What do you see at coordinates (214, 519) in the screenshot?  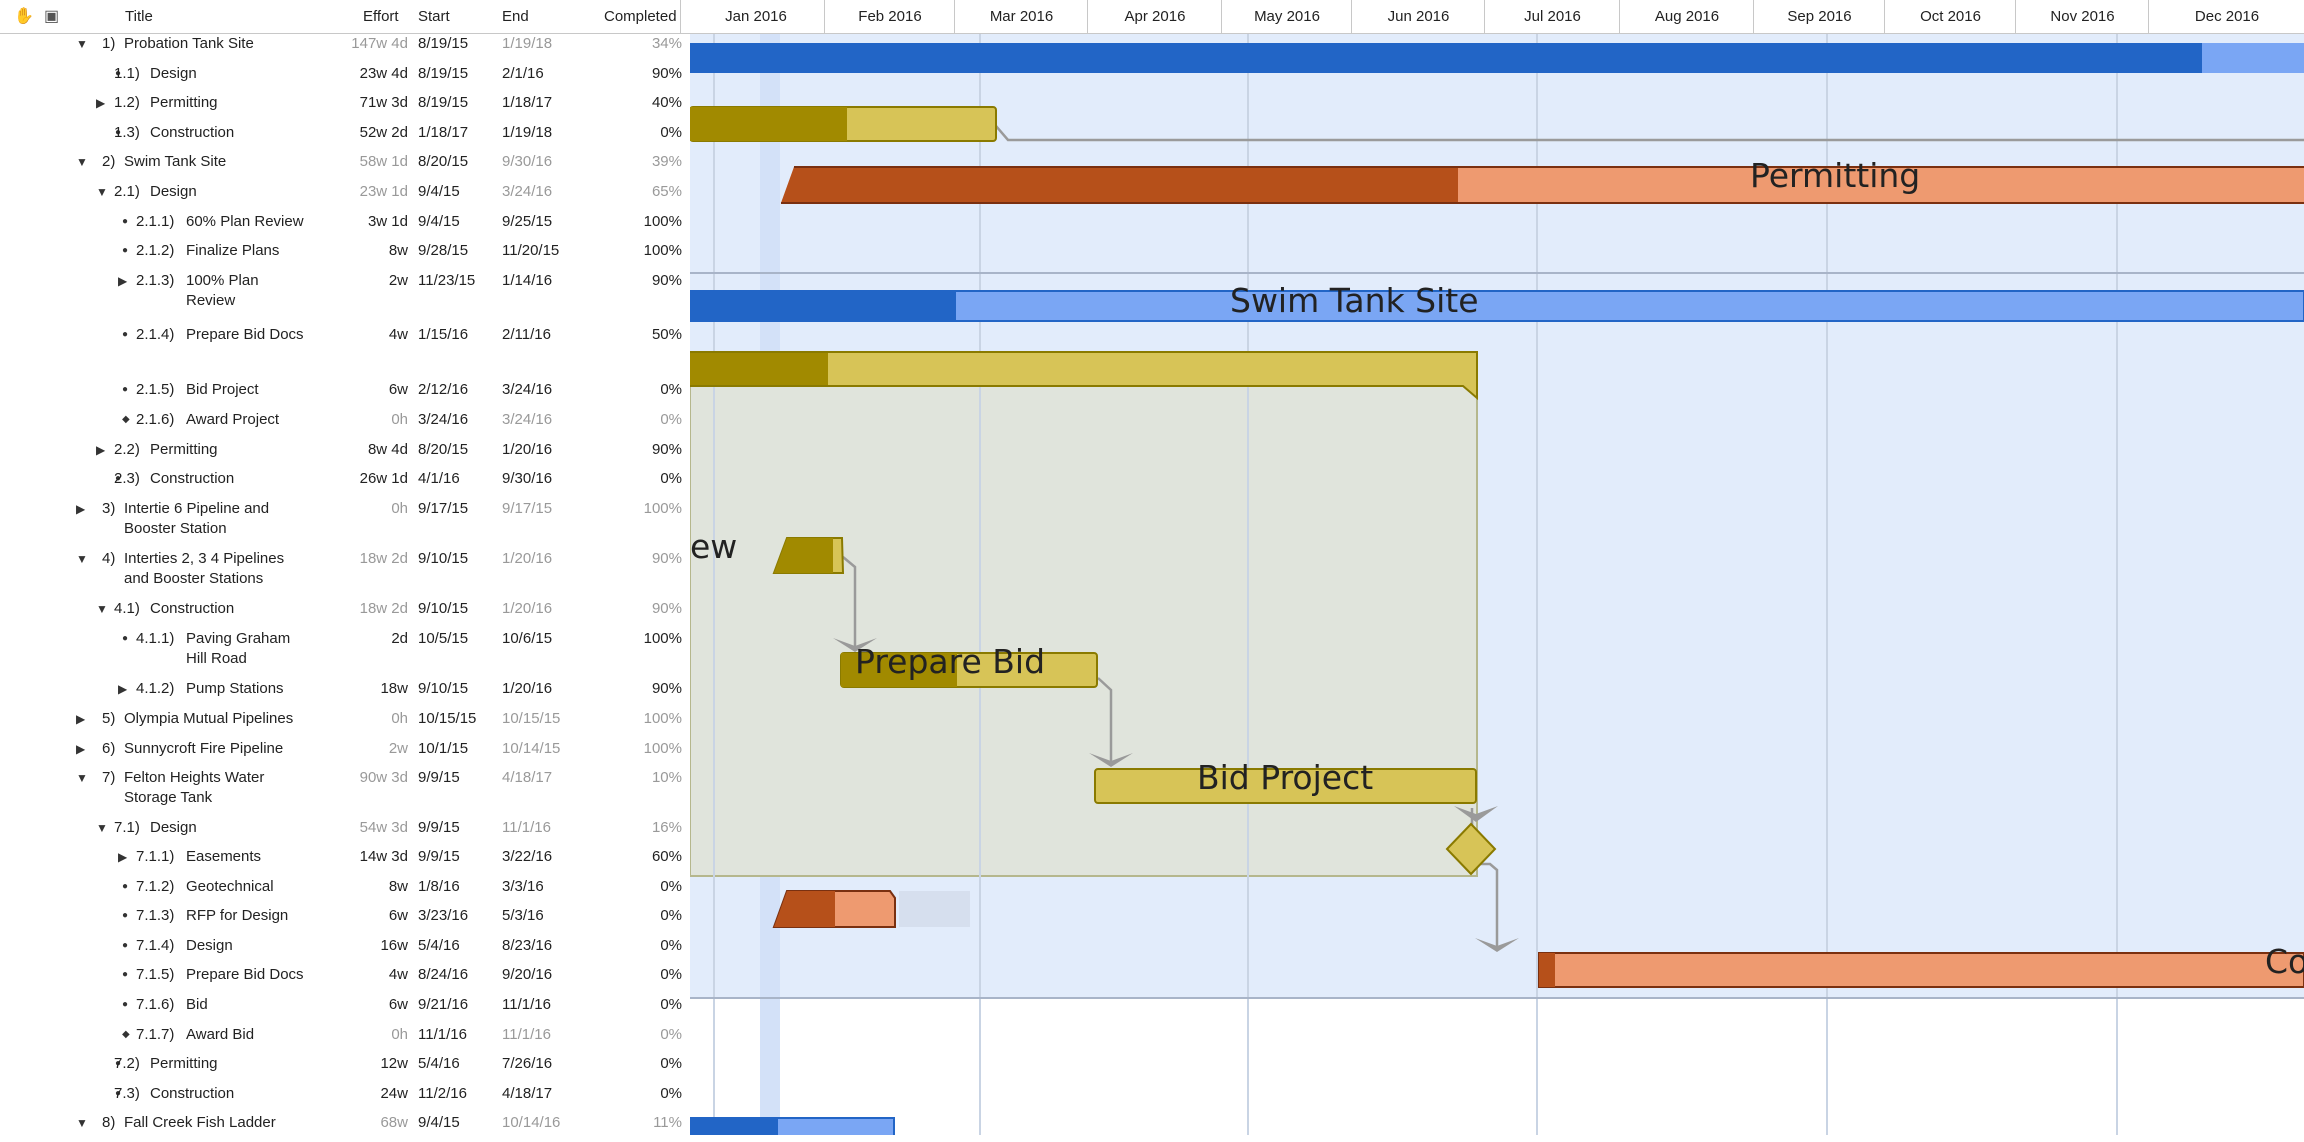 I see `task-title: Intertie 6 Pipeline and Booster Station` at bounding box center [214, 519].